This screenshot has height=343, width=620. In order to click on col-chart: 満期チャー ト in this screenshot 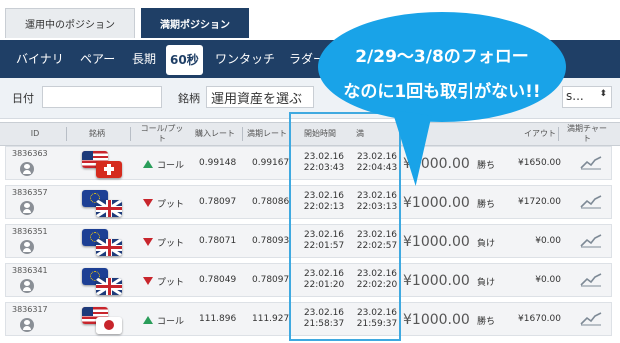, I will do `click(587, 134)`.